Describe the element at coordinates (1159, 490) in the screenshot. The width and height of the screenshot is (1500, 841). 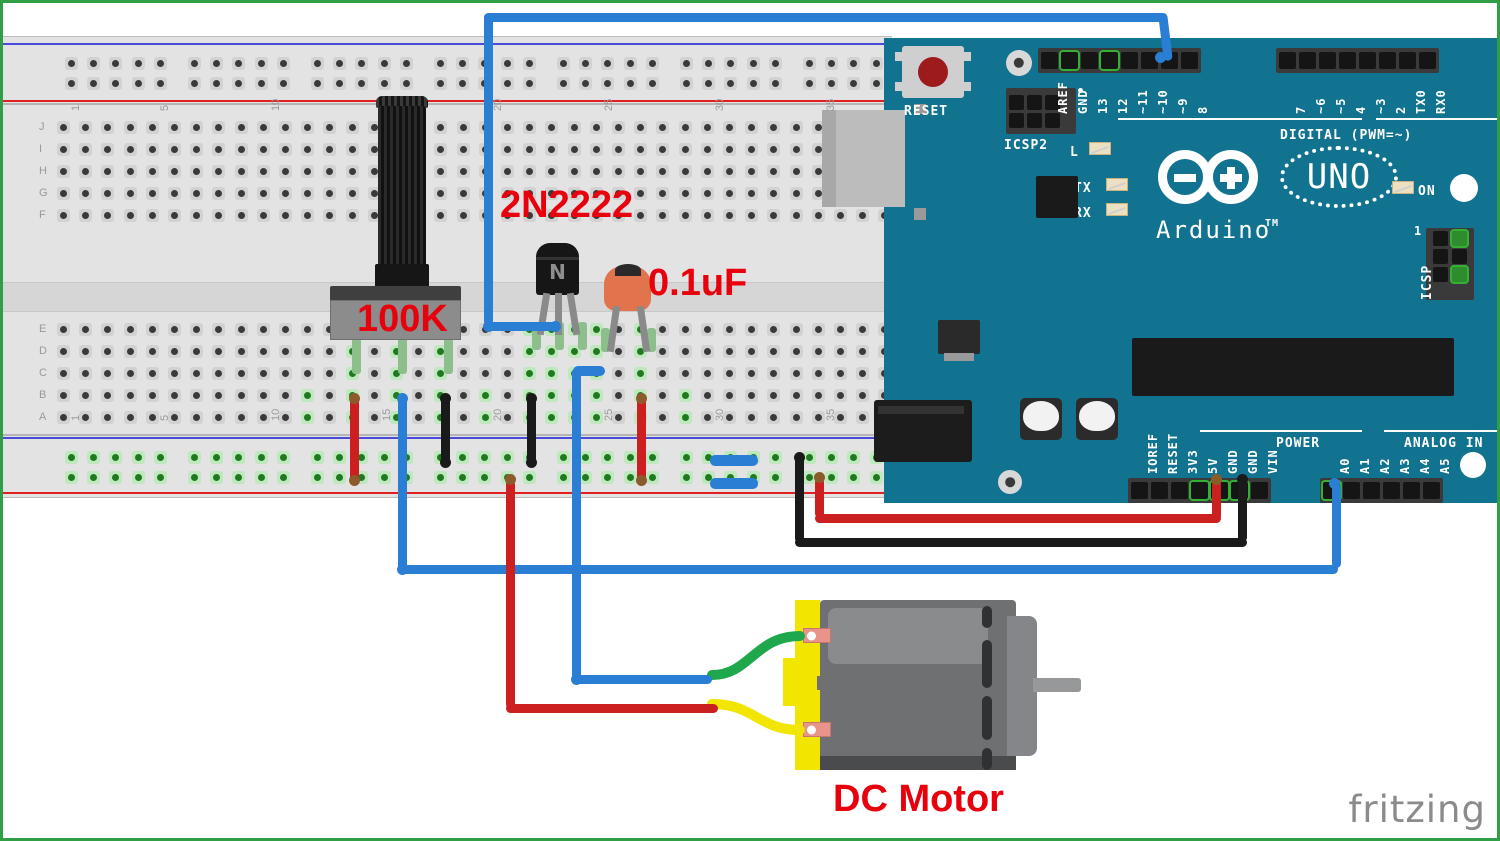
I see `pin-reset` at that location.